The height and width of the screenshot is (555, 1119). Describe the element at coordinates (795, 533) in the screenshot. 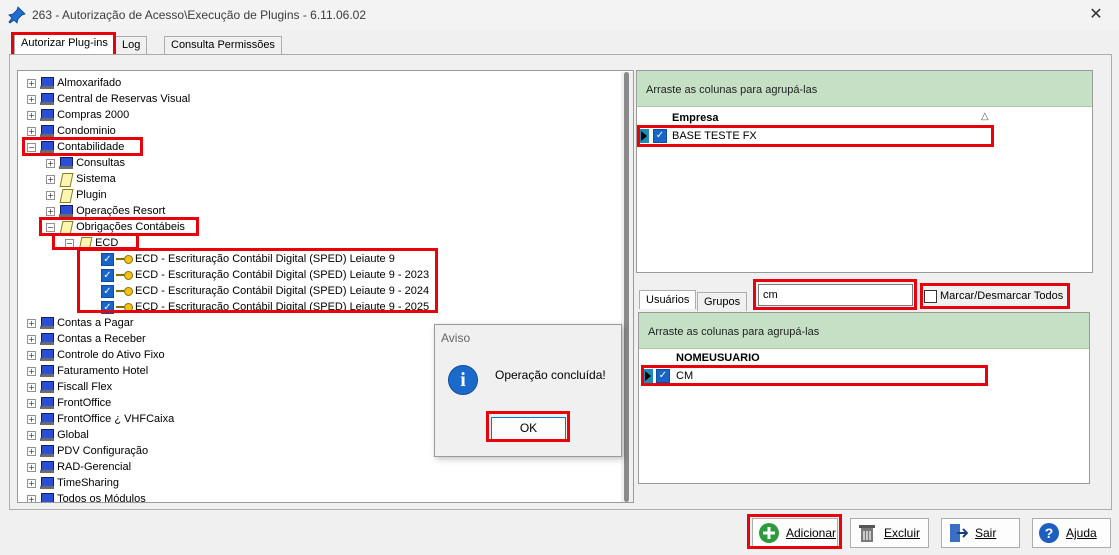

I see `adicionar-button: Adicionar` at that location.